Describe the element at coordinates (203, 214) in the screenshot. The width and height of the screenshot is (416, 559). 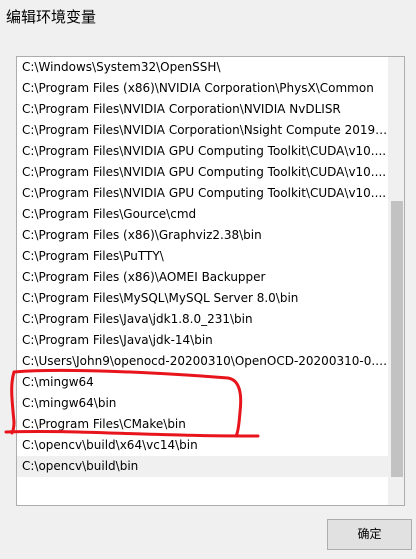
I see `list-item: C:\Program Files\Gource\cmd` at that location.